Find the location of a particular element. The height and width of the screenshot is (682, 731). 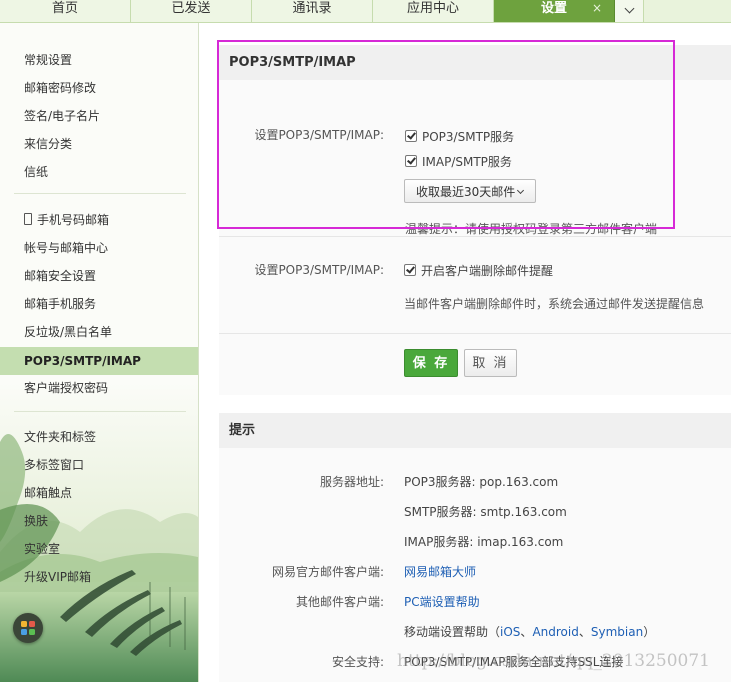

sidebar-item-password: 邮箱密码修改 is located at coordinates (99, 88).